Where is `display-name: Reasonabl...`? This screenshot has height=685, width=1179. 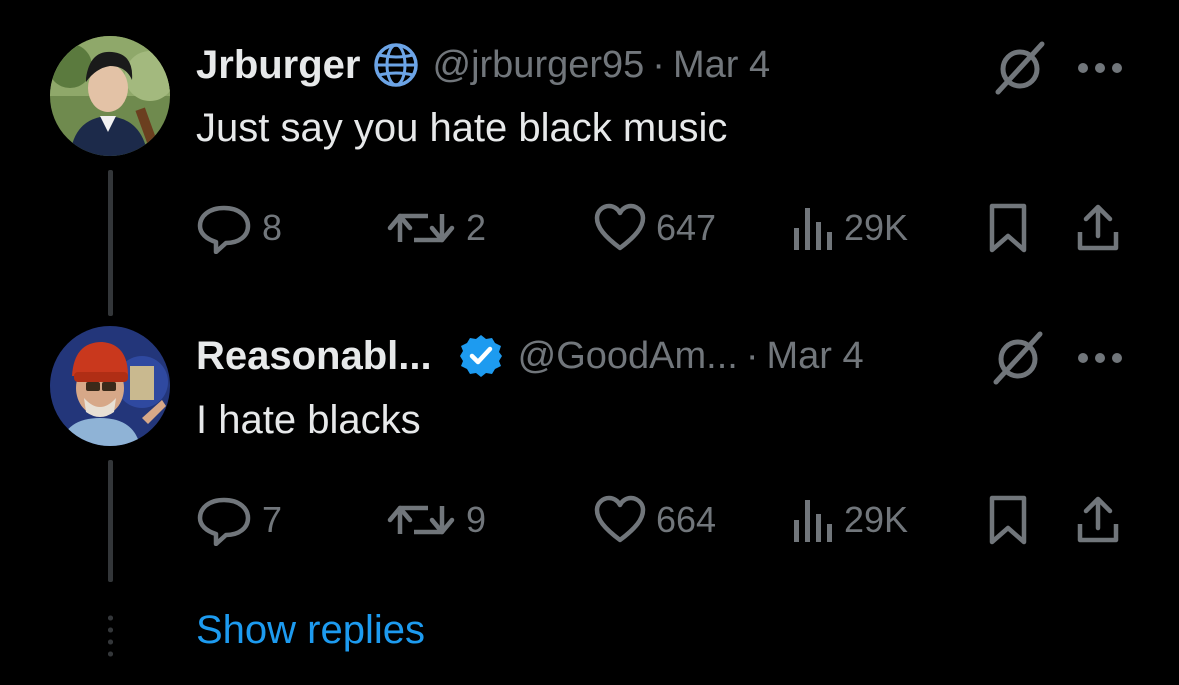
display-name: Reasonabl... is located at coordinates (314, 356).